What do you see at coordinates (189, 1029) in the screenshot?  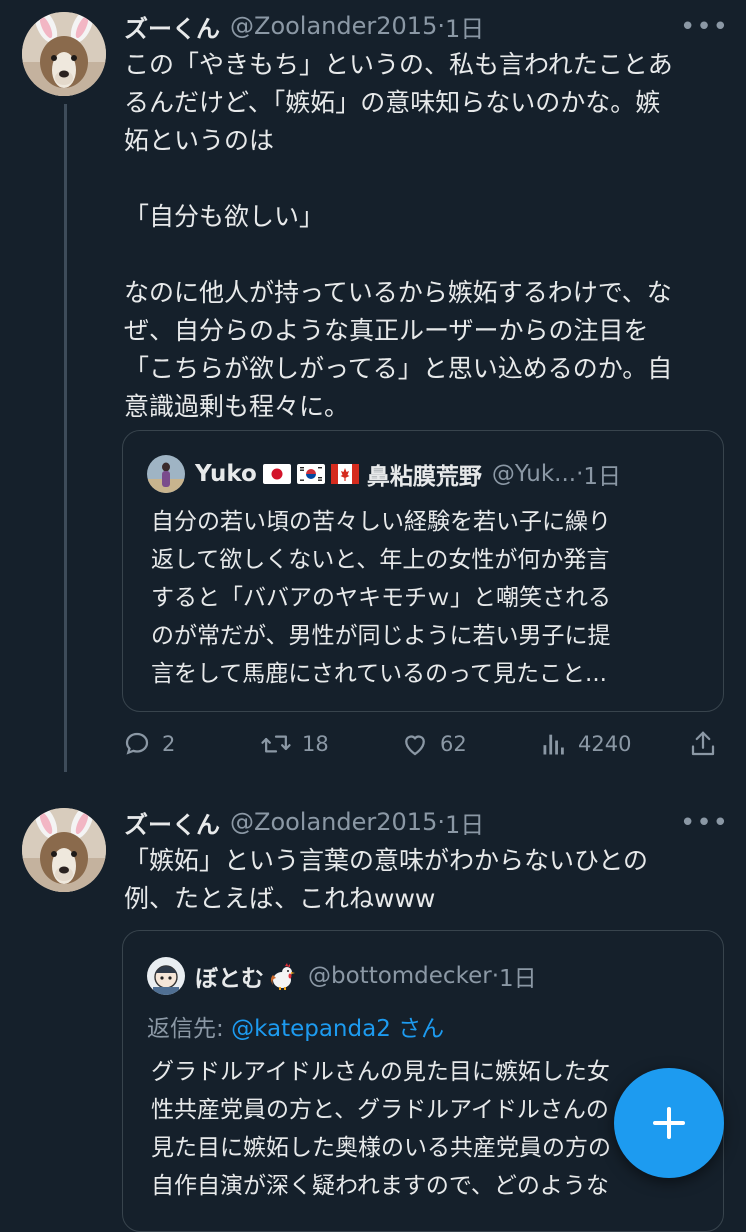 I see `replying-to-label: 返信先:` at bounding box center [189, 1029].